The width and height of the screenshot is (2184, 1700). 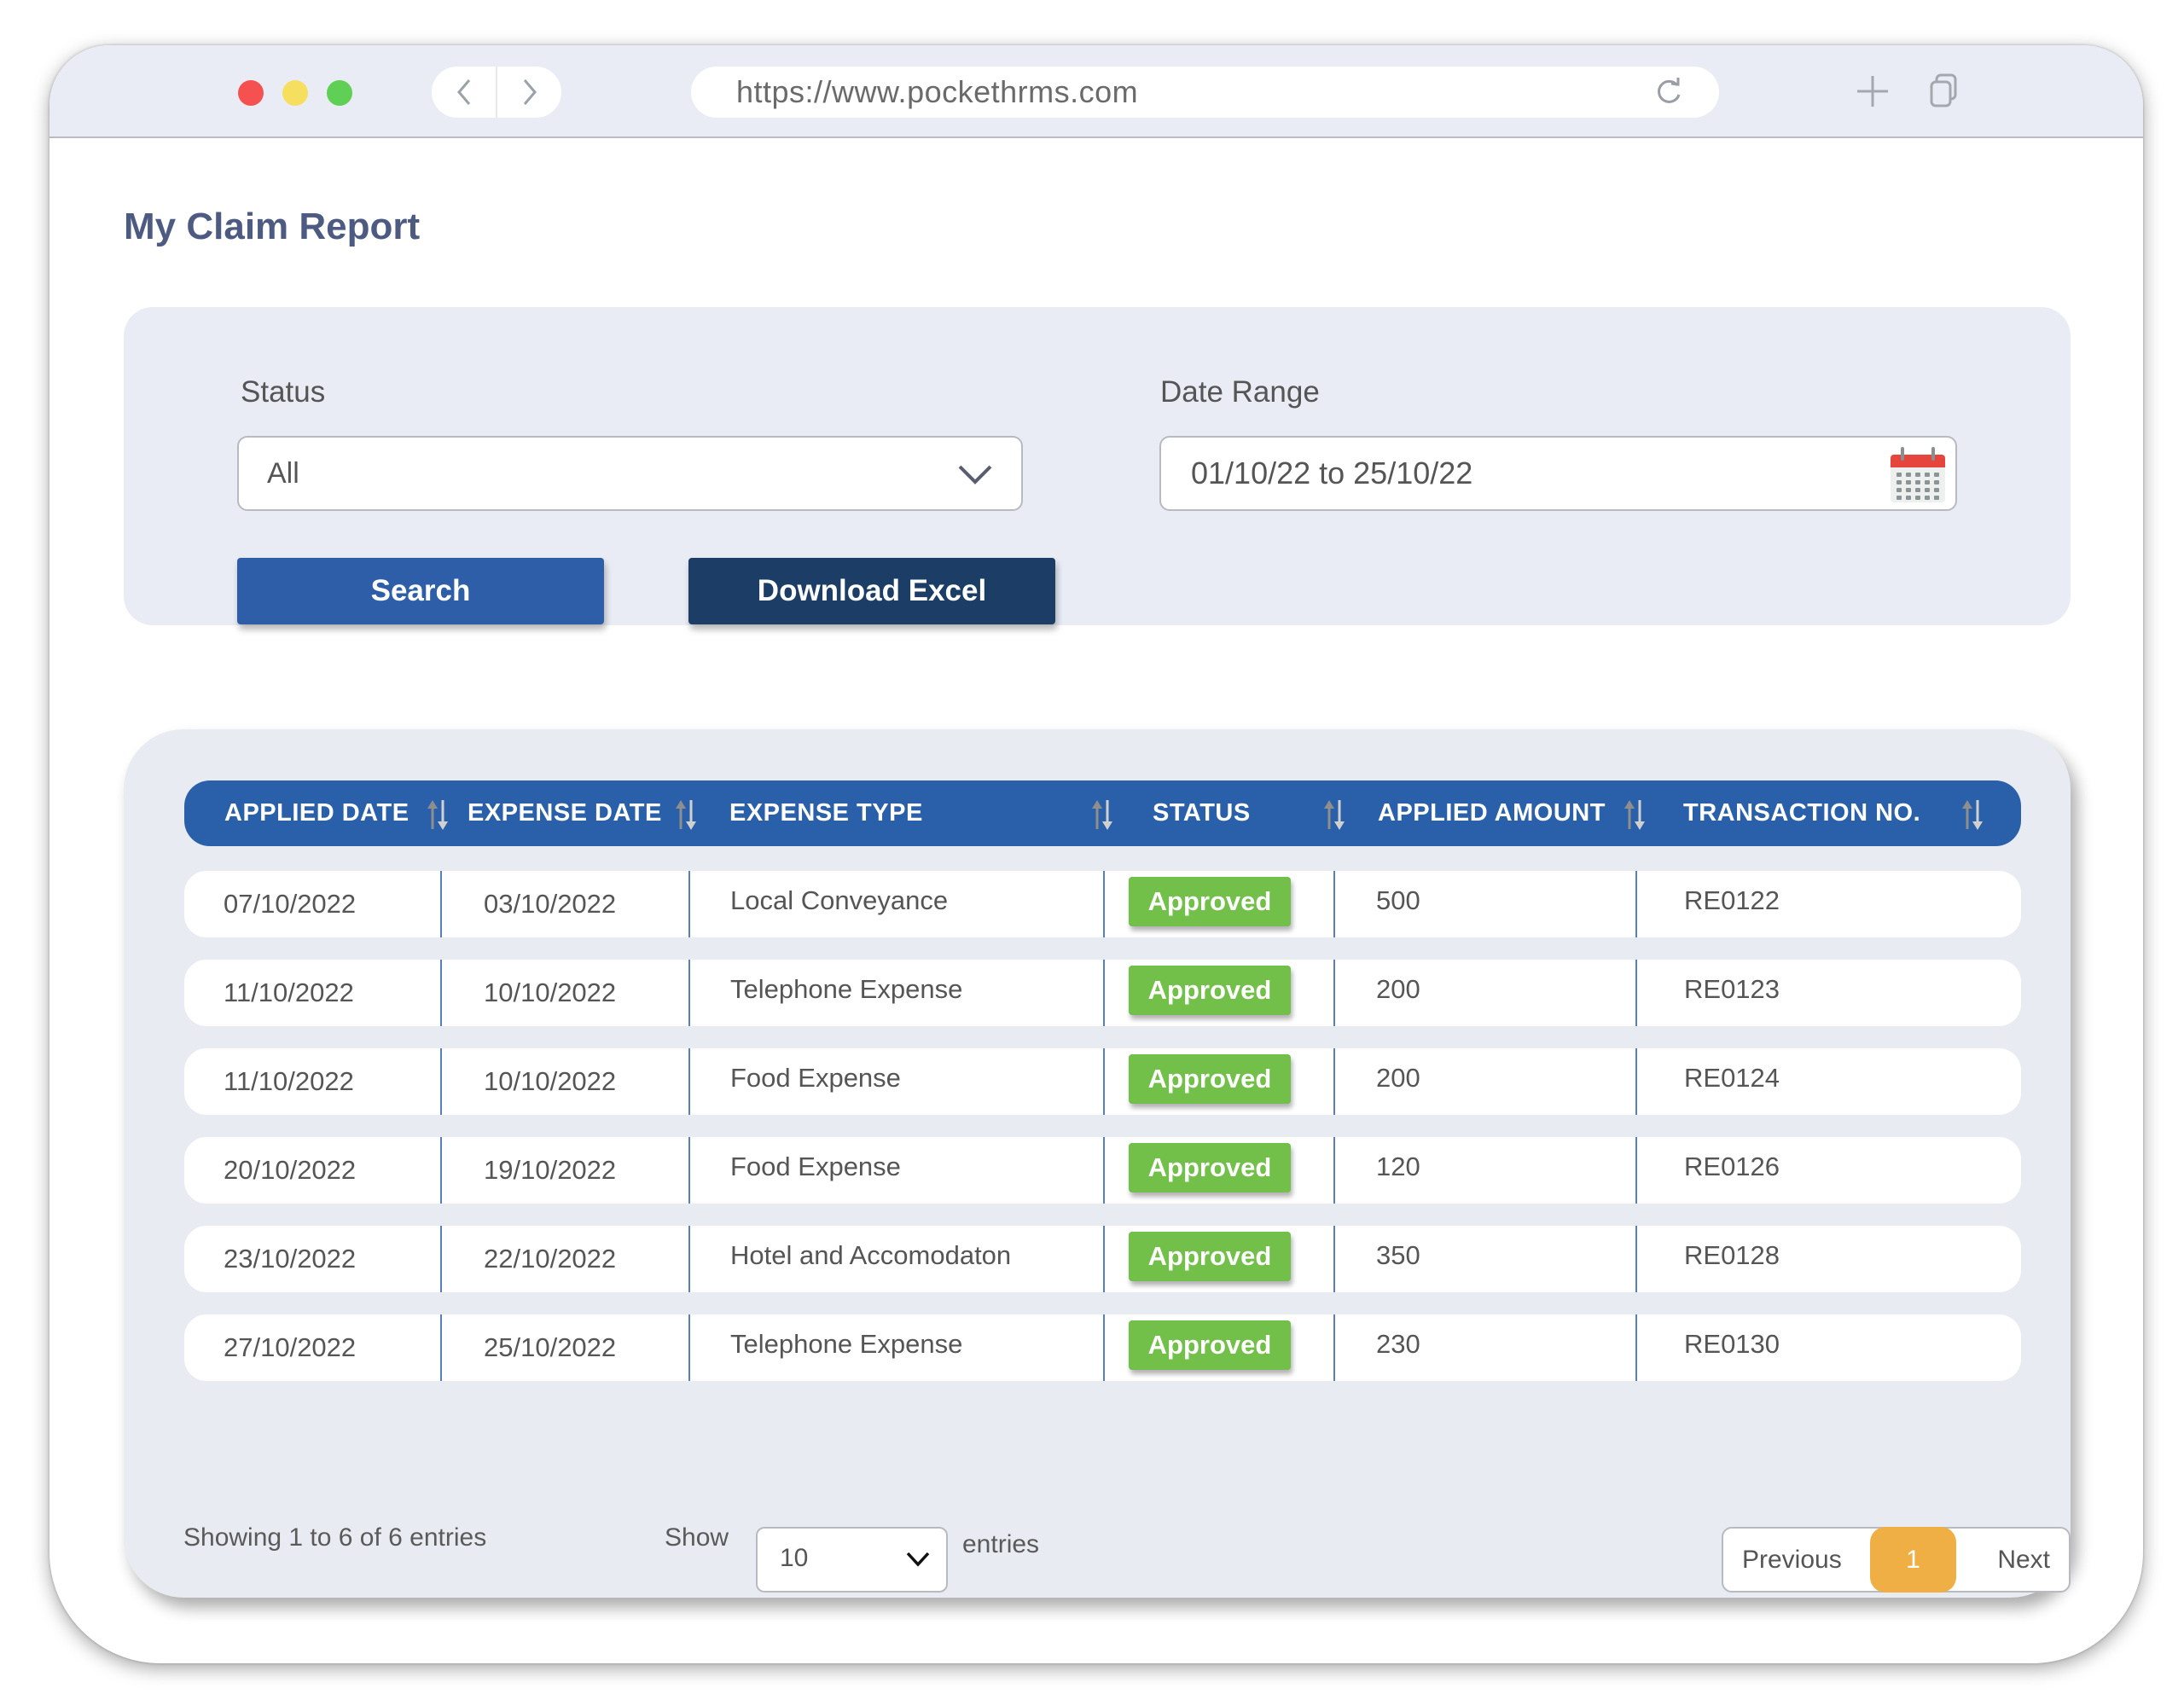 I want to click on page-1-button: 1, so click(x=1913, y=1560).